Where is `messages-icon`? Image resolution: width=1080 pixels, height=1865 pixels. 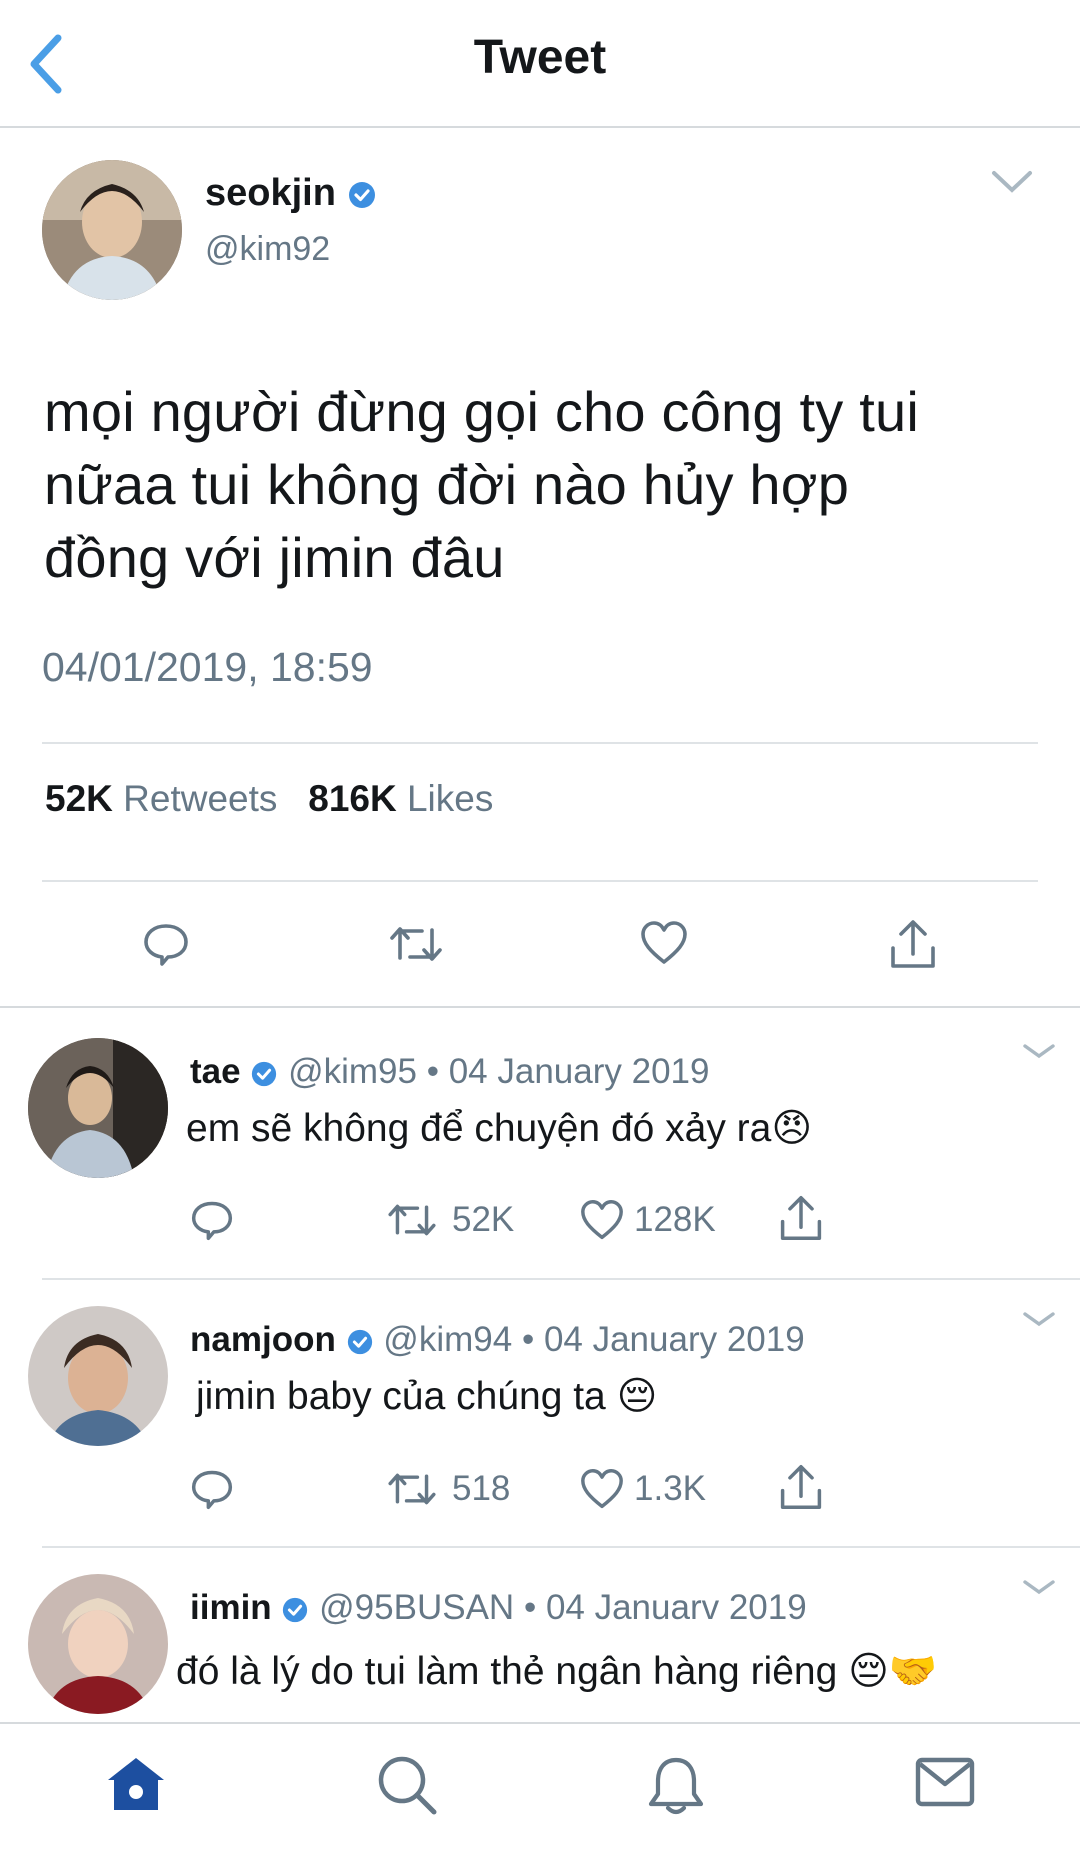 messages-icon is located at coordinates (945, 1784).